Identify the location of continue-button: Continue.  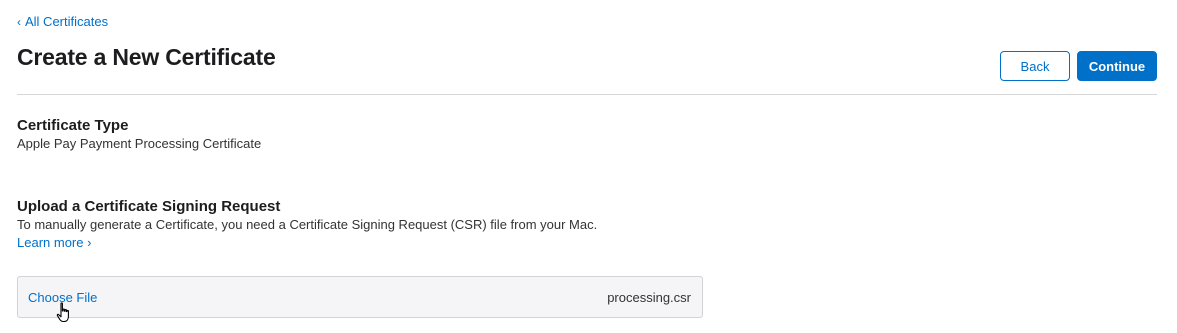
(1117, 66).